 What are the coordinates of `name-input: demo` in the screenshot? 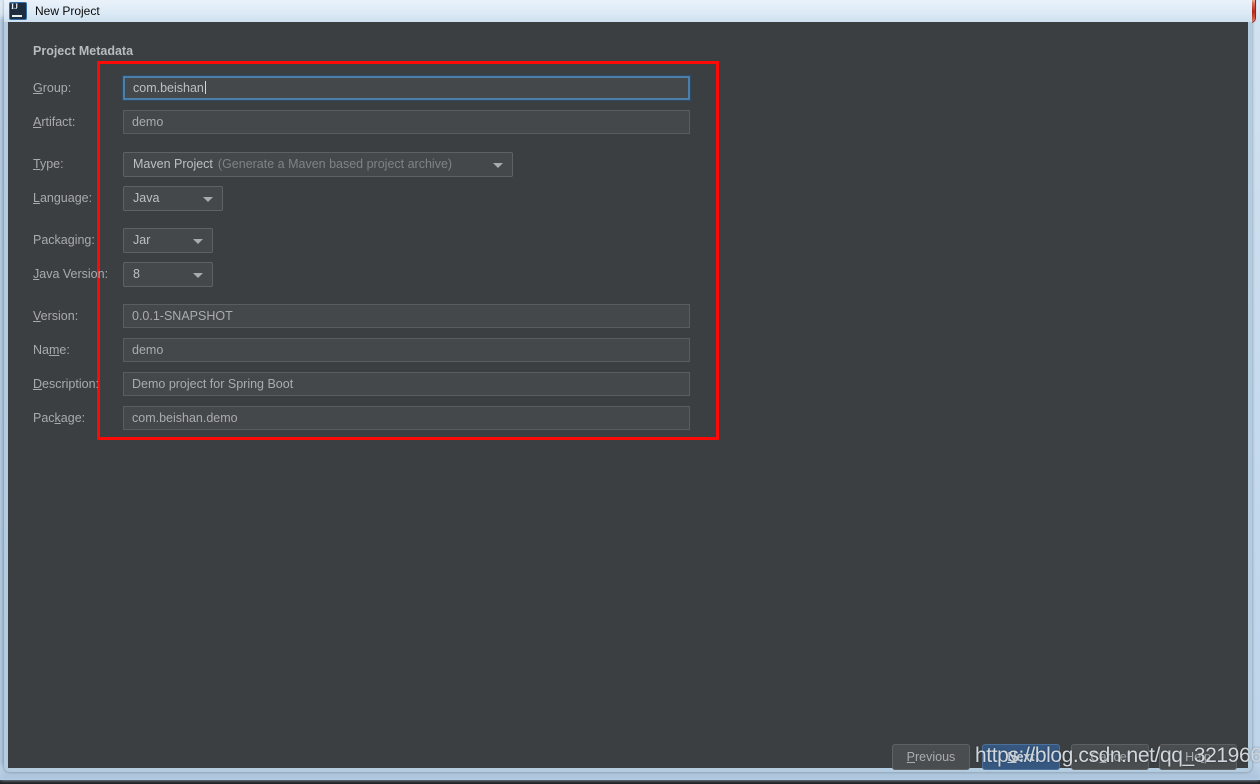 It's located at (406, 350).